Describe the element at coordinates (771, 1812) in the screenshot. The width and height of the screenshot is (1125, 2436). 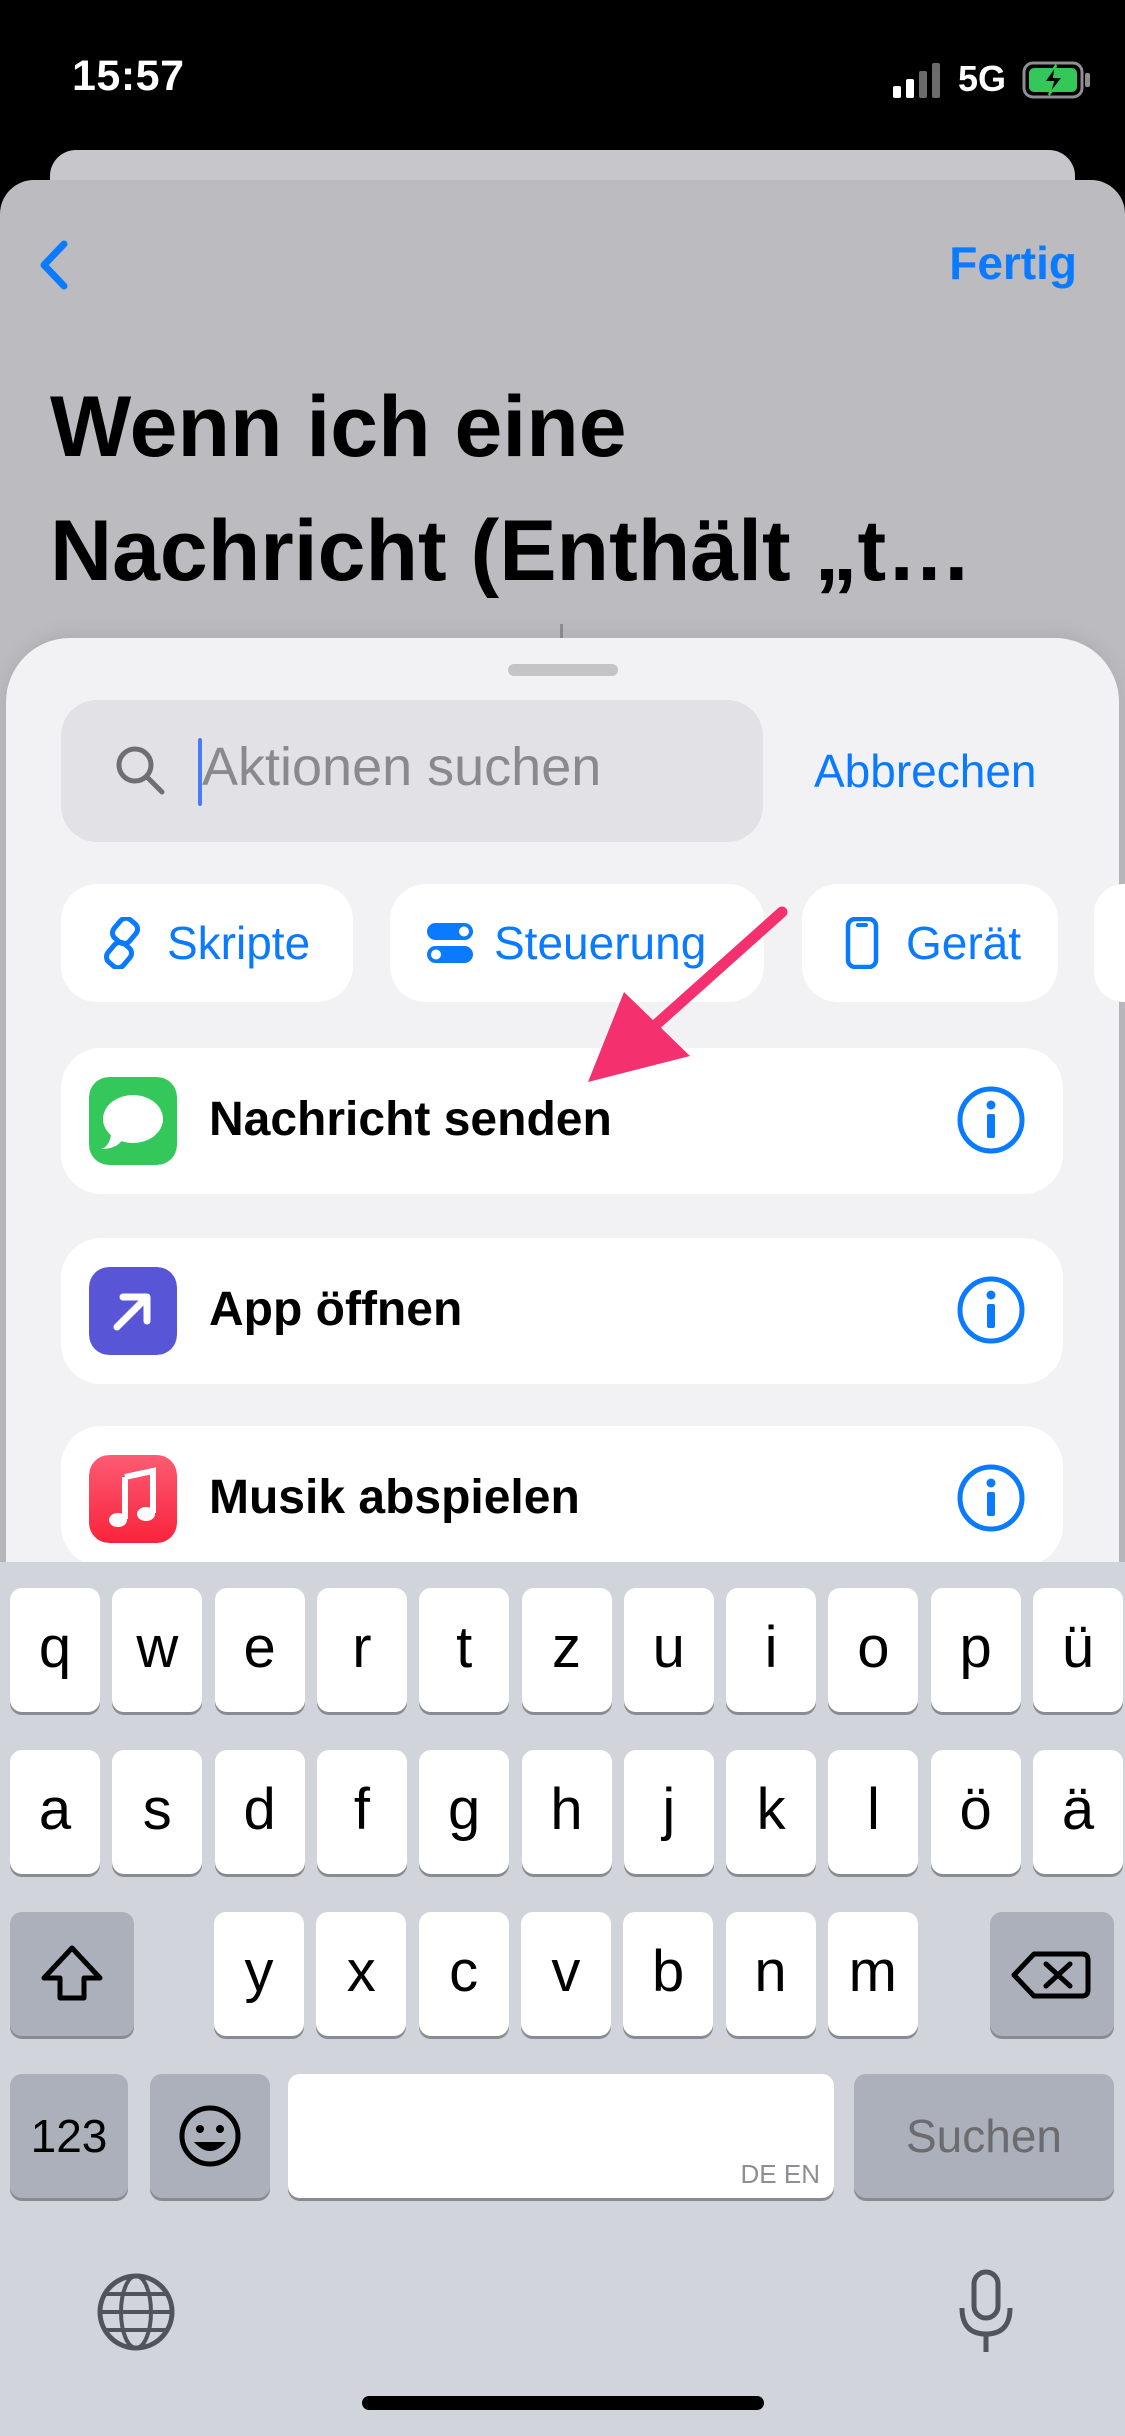
I see `key-k: k` at that location.